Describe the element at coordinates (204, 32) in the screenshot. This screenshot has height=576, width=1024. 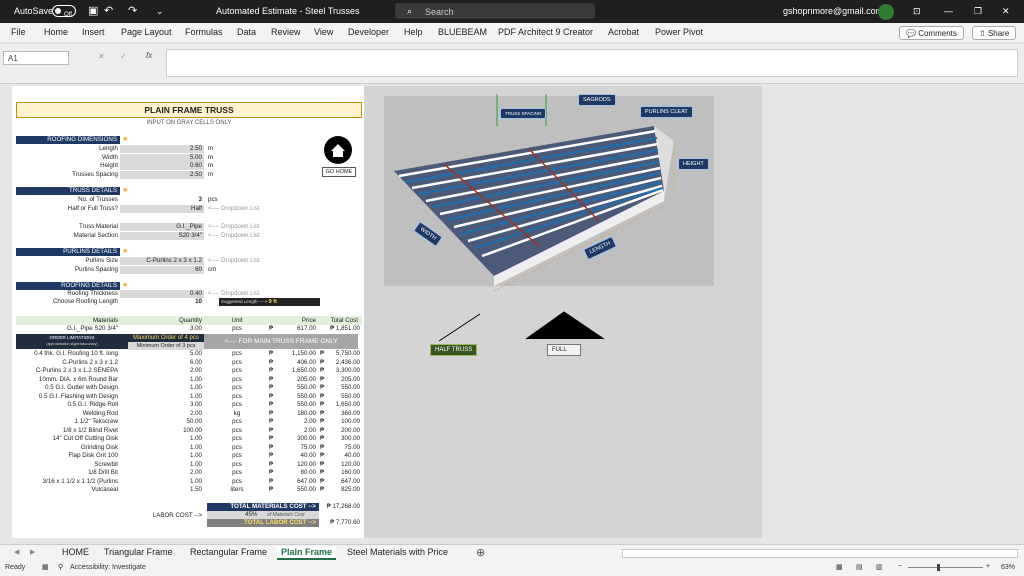
I see `menu-formulas: Formulas` at that location.